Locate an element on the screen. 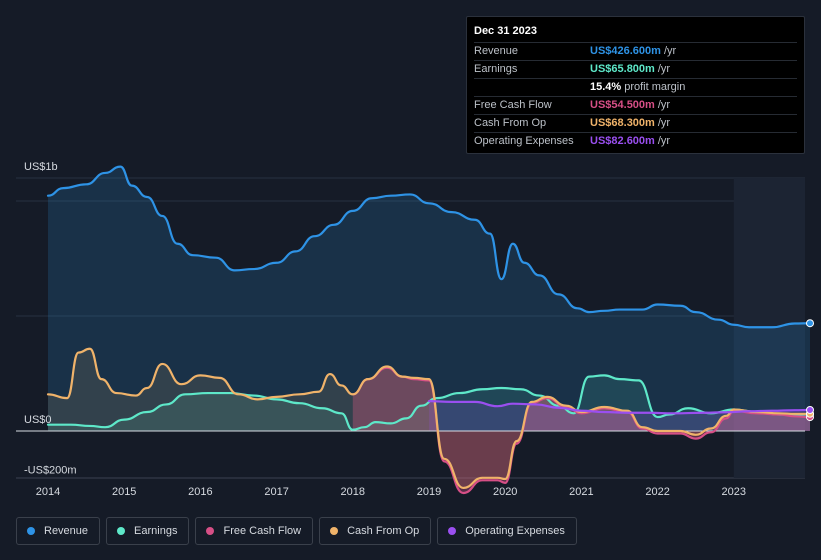 The width and height of the screenshot is (821, 560). operating-expenses-end-marker is located at coordinates (810, 410).